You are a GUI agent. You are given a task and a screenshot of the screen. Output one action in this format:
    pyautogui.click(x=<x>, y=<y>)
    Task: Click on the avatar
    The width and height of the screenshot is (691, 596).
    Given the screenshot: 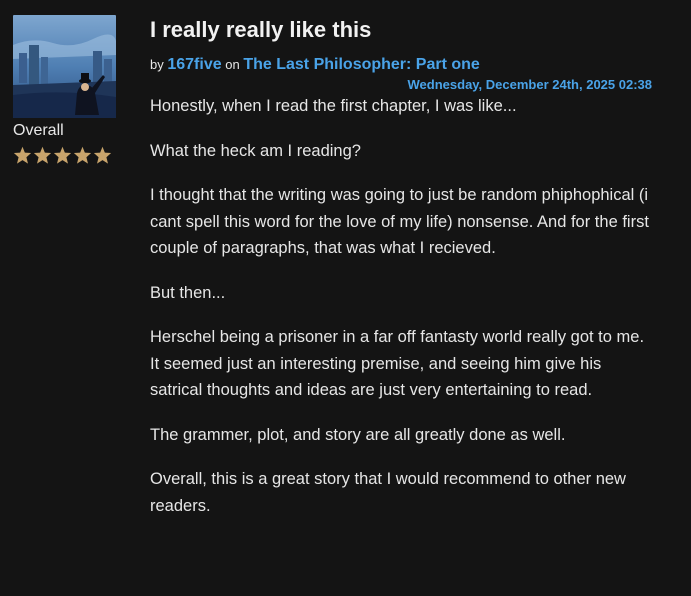 What is the action you would take?
    pyautogui.click(x=64, y=66)
    